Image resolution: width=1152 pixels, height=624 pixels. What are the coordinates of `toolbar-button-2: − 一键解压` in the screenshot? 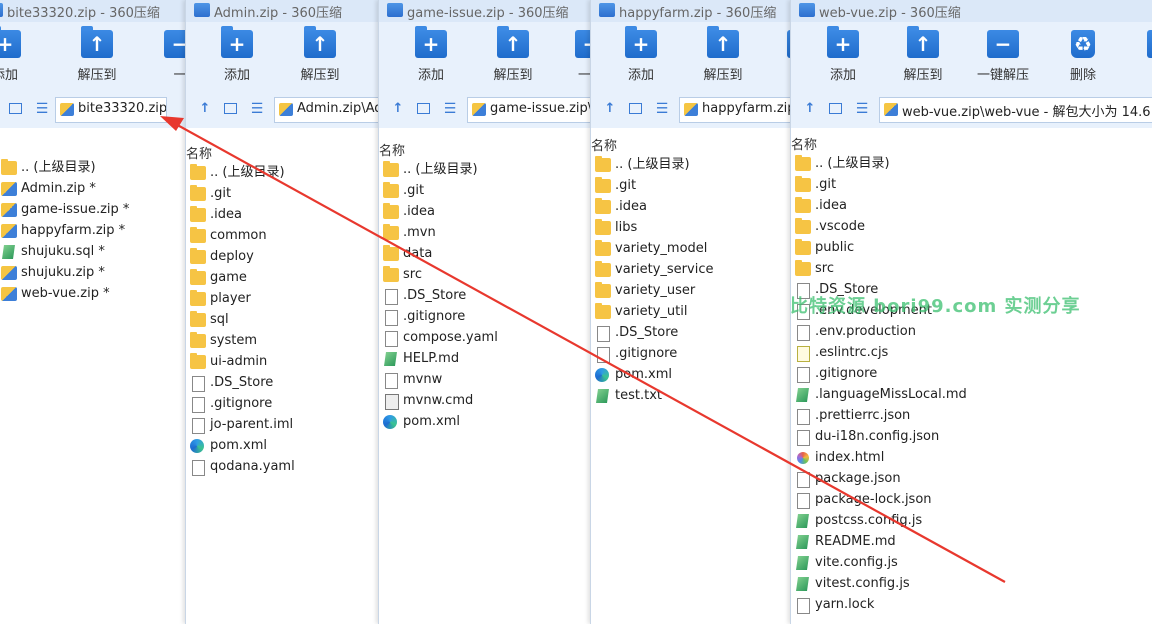 It's located at (1003, 56).